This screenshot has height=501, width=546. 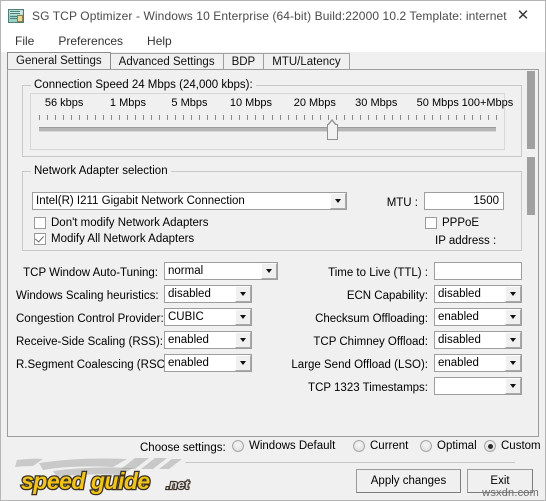 What do you see at coordinates (478, 317) in the screenshot?
I see `checksum-offloading-select: enabled` at bounding box center [478, 317].